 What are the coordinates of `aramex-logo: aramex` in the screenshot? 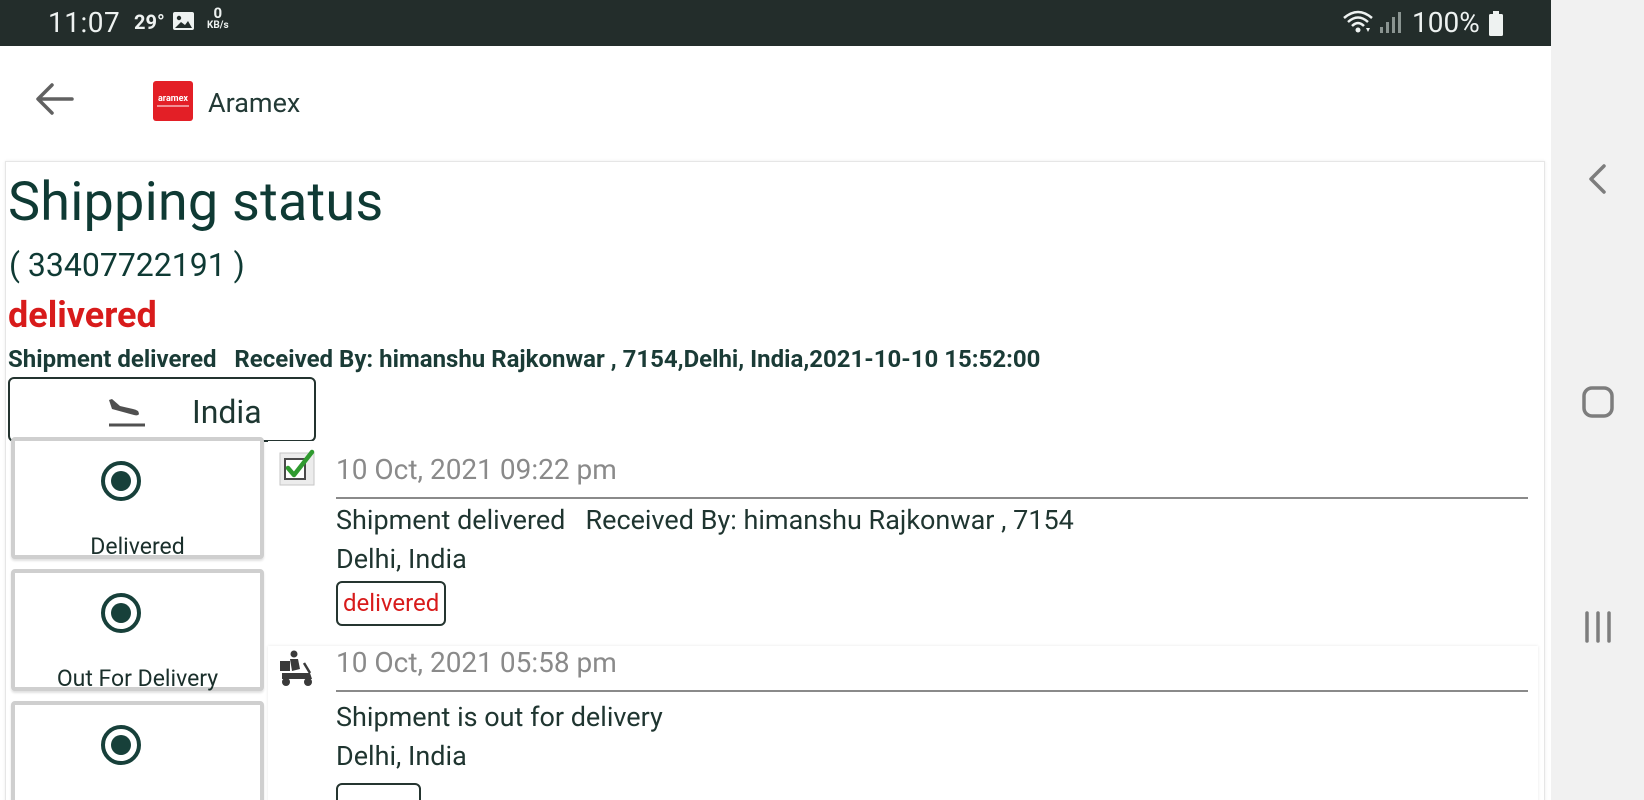 It's located at (173, 101).